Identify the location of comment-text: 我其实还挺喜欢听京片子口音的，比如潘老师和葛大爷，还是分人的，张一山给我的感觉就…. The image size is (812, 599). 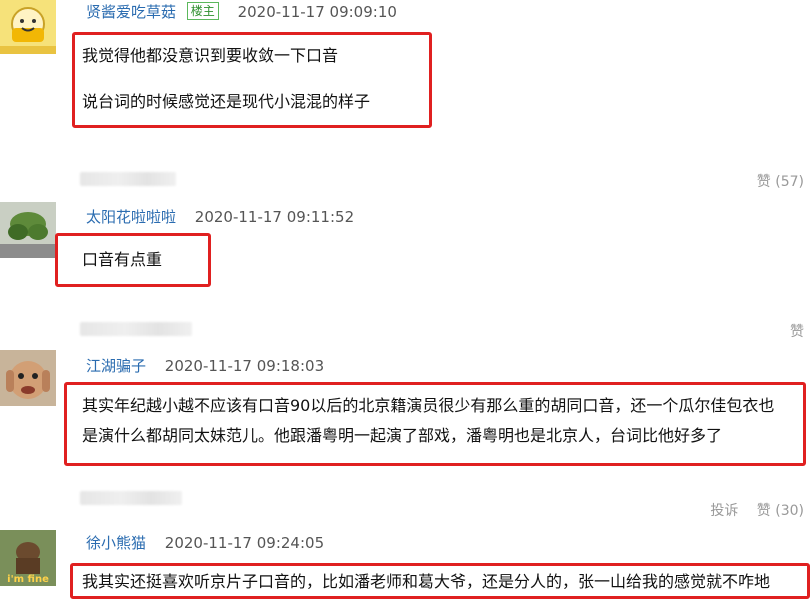
(443, 582).